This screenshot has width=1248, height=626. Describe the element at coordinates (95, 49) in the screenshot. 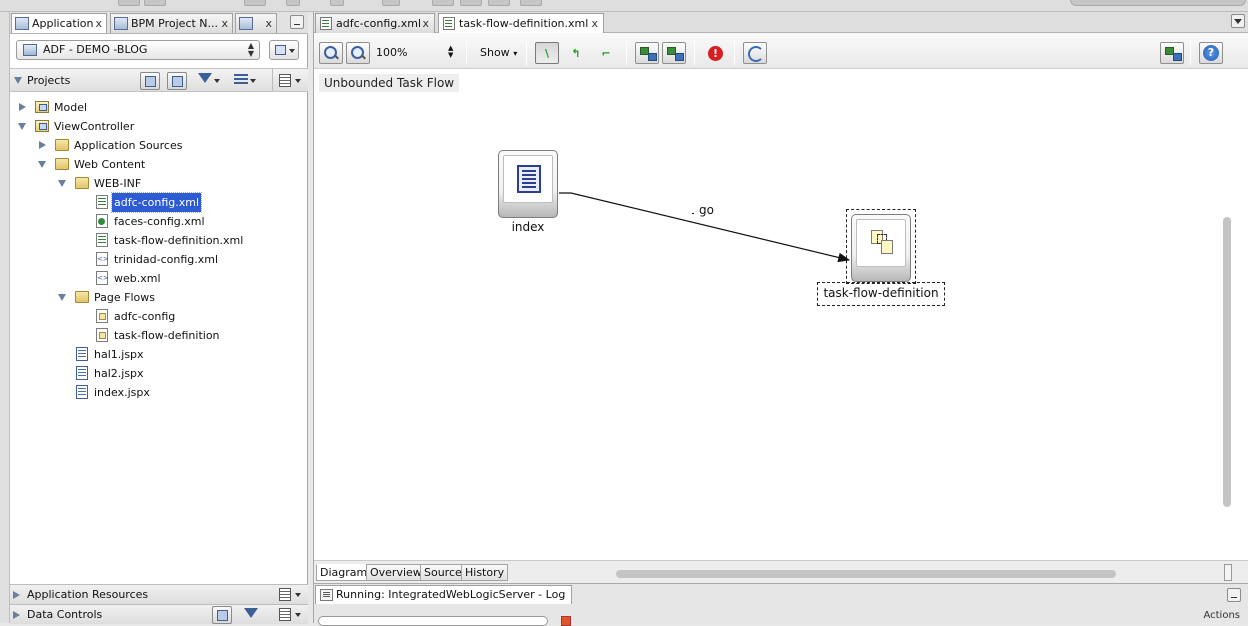

I see `application-selector-value: ADF - DEMO -BLOG` at that location.